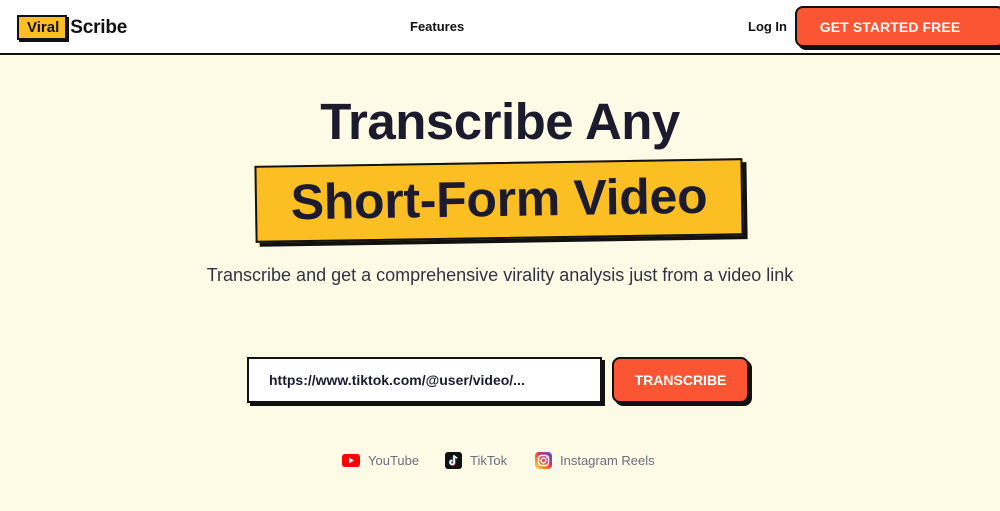 This screenshot has height=511, width=1000. Describe the element at coordinates (437, 26) in the screenshot. I see `nav-link-features: Features` at that location.